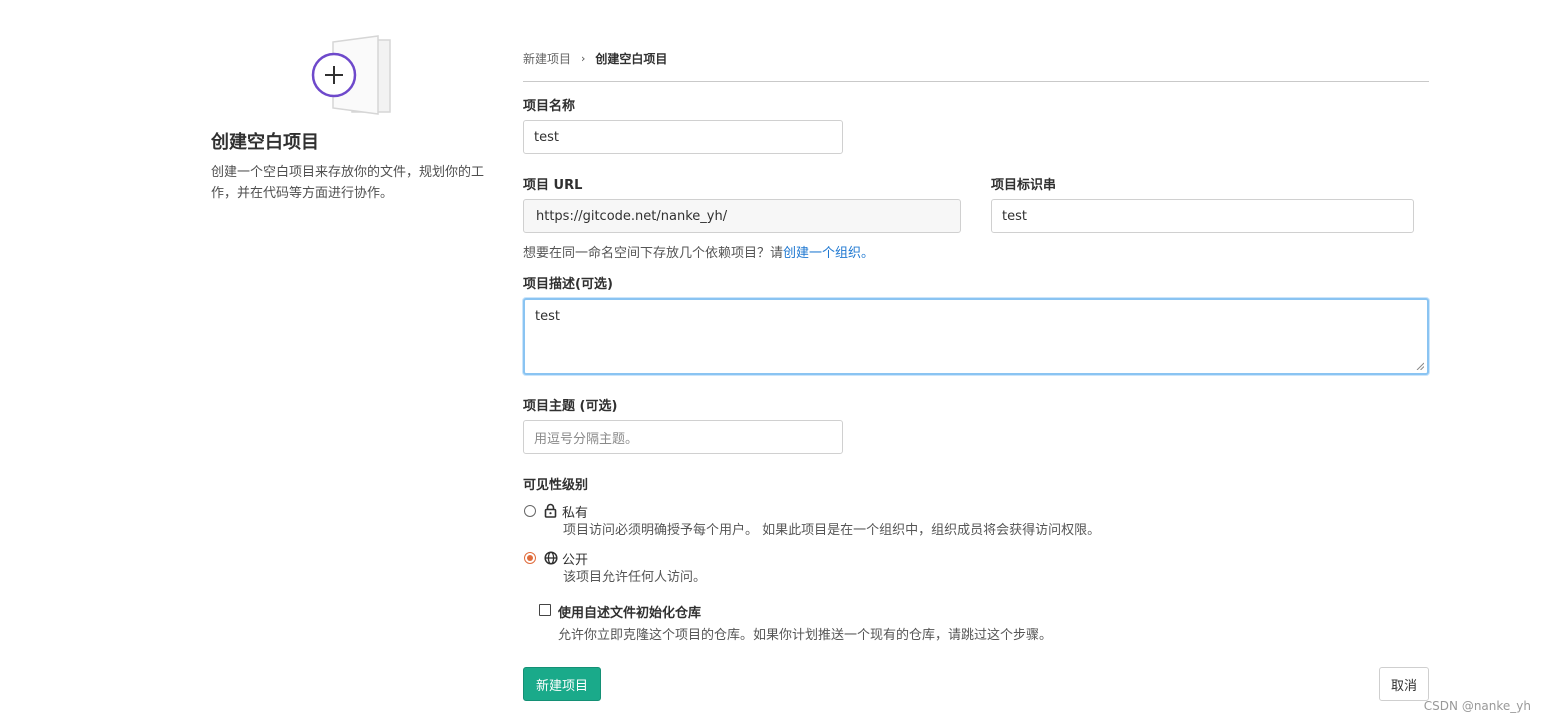 The height and width of the screenshot is (724, 1545). Describe the element at coordinates (632, 216) in the screenshot. I see `project-url-value: https://gitcode.net/nanke_yh/` at that location.